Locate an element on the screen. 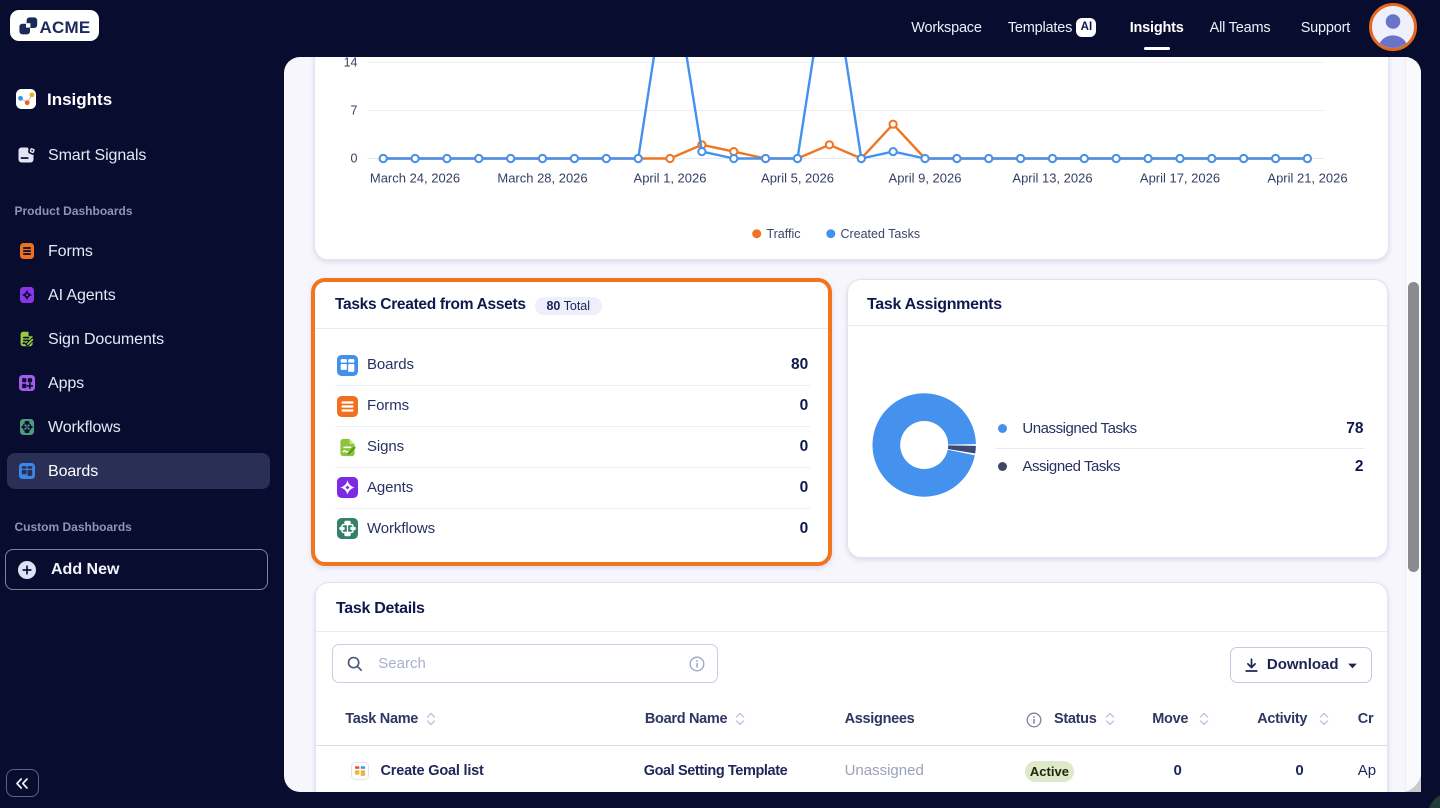  svg-text: April 5, 2026 is located at coordinates (797, 177).